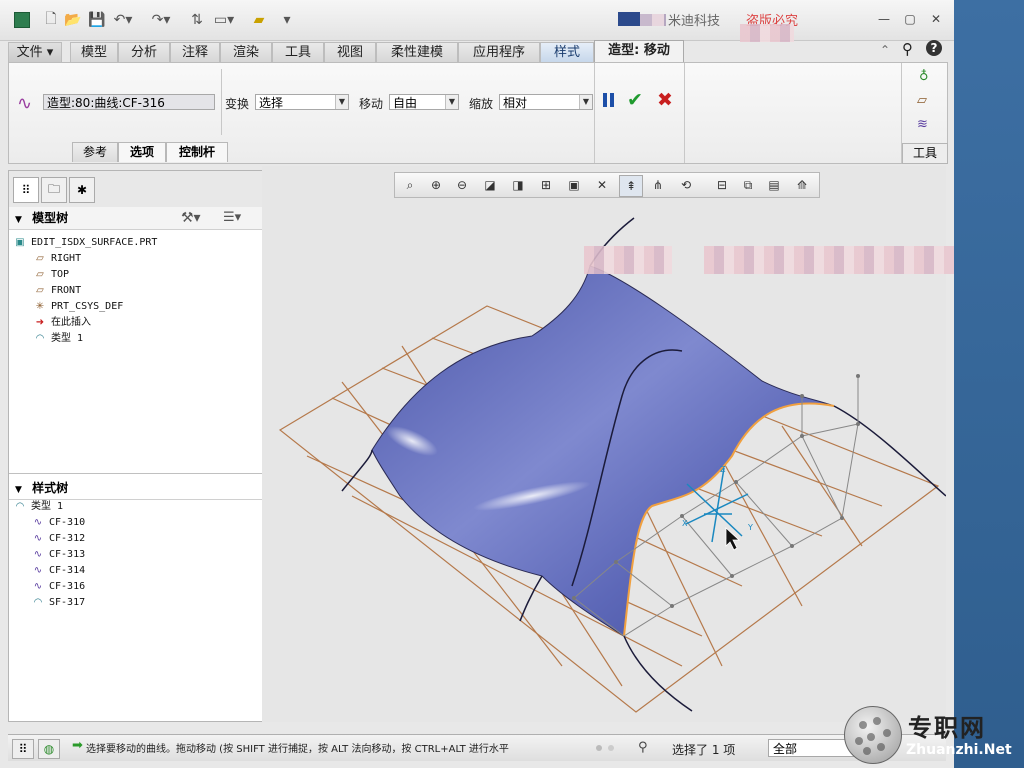 Image resolution: width=1024 pixels, height=768 pixels. Describe the element at coordinates (631, 186) in the screenshot. I see `annotation-display-icon: ⇞` at that location.